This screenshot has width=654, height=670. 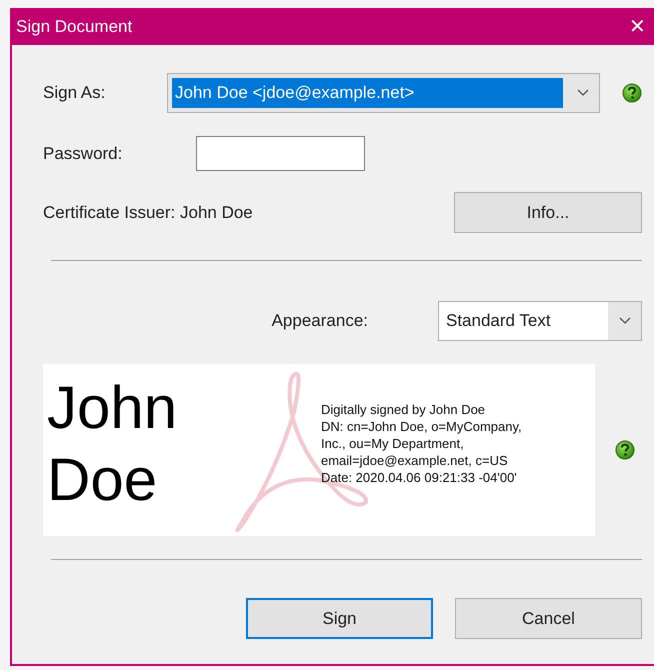 What do you see at coordinates (148, 213) in the screenshot?
I see `certificate-issuer-text: Certificate Issuer: John Doe` at bounding box center [148, 213].